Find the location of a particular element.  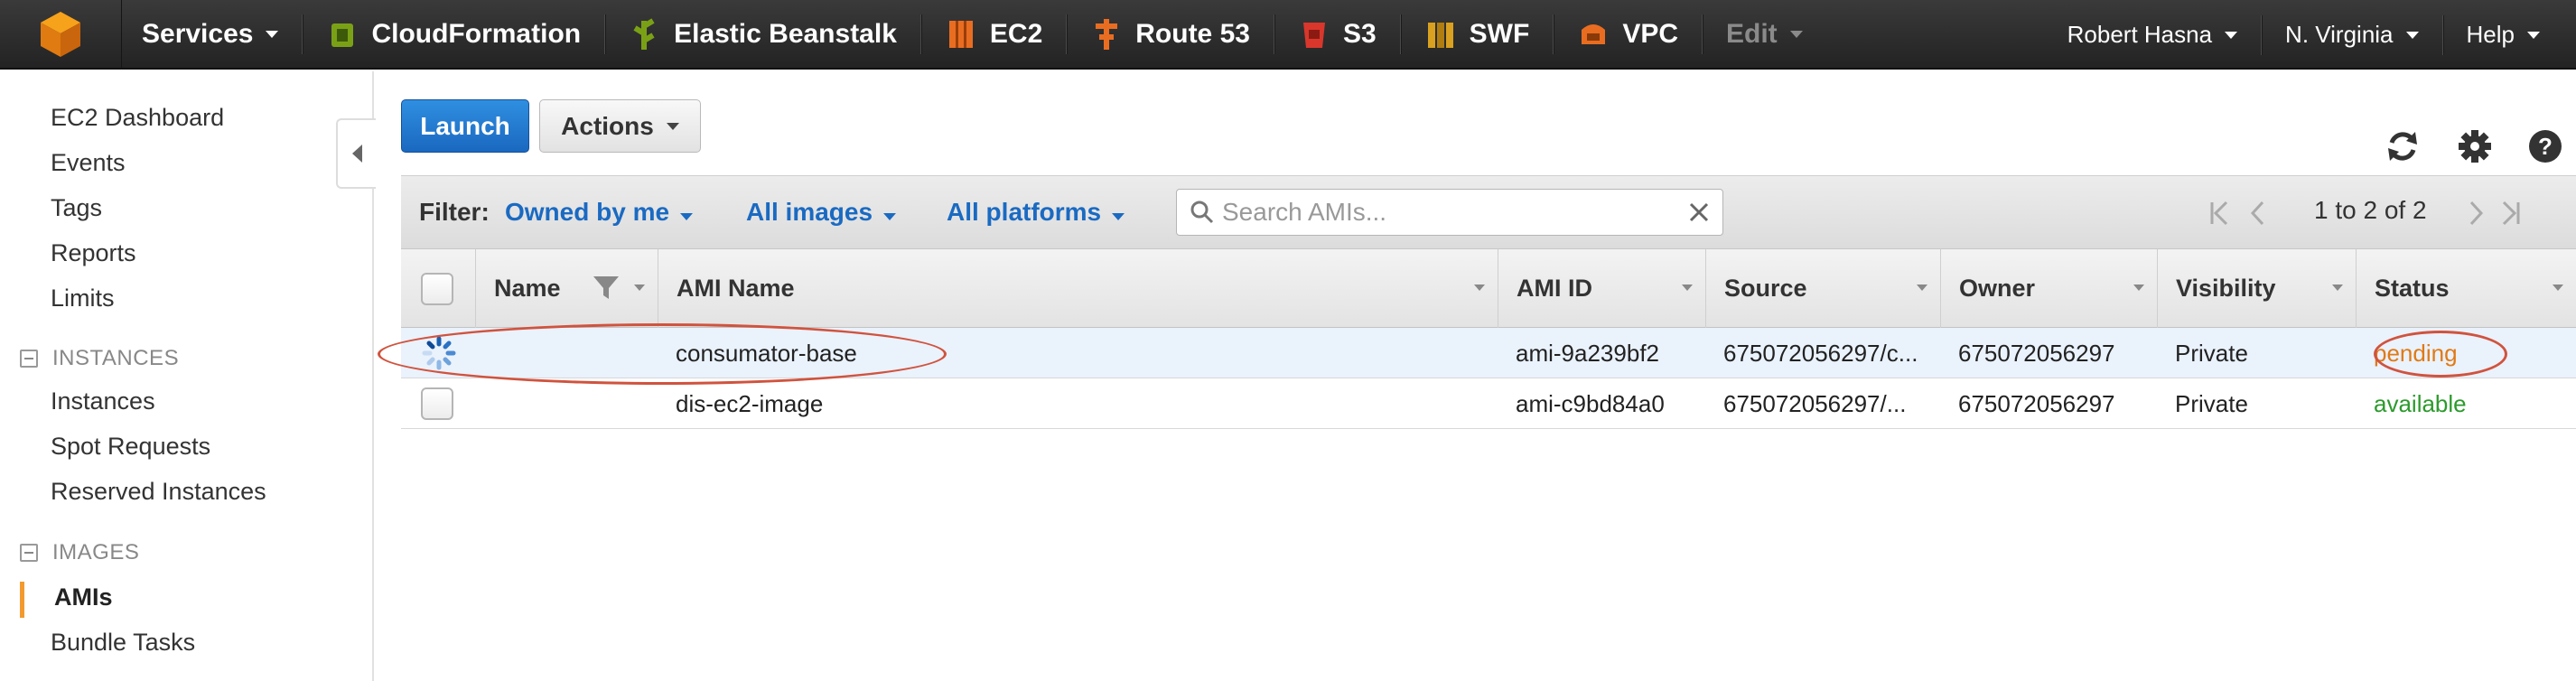

help-menu: Help is located at coordinates (2511, 35).